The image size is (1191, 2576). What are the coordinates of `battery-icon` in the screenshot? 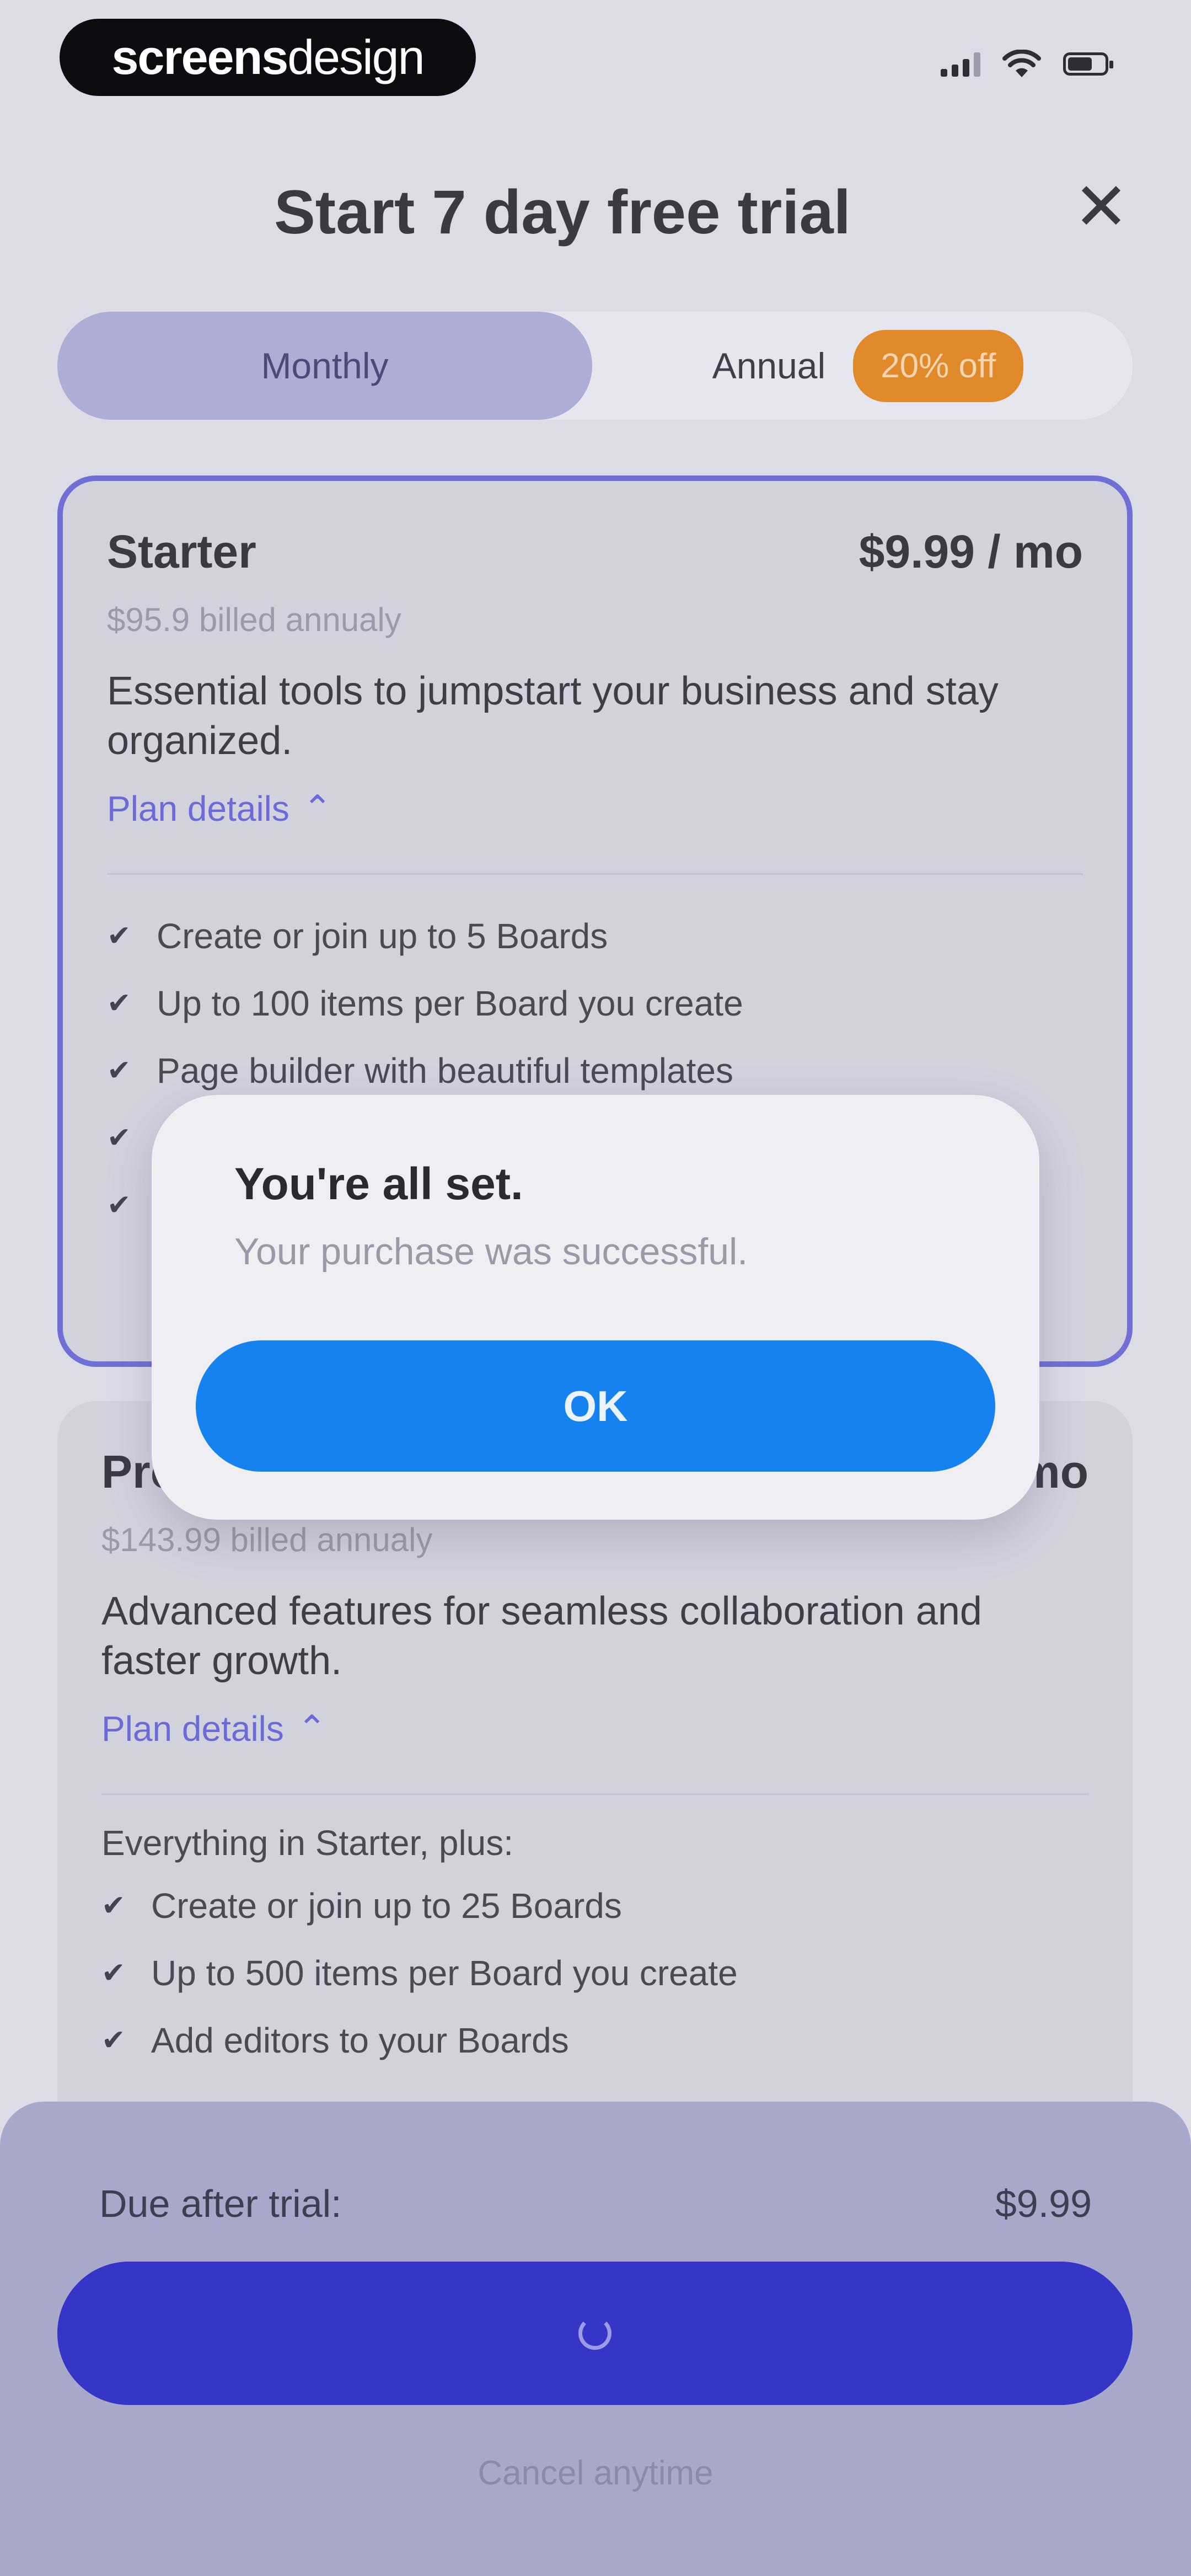 It's located at (1088, 64).